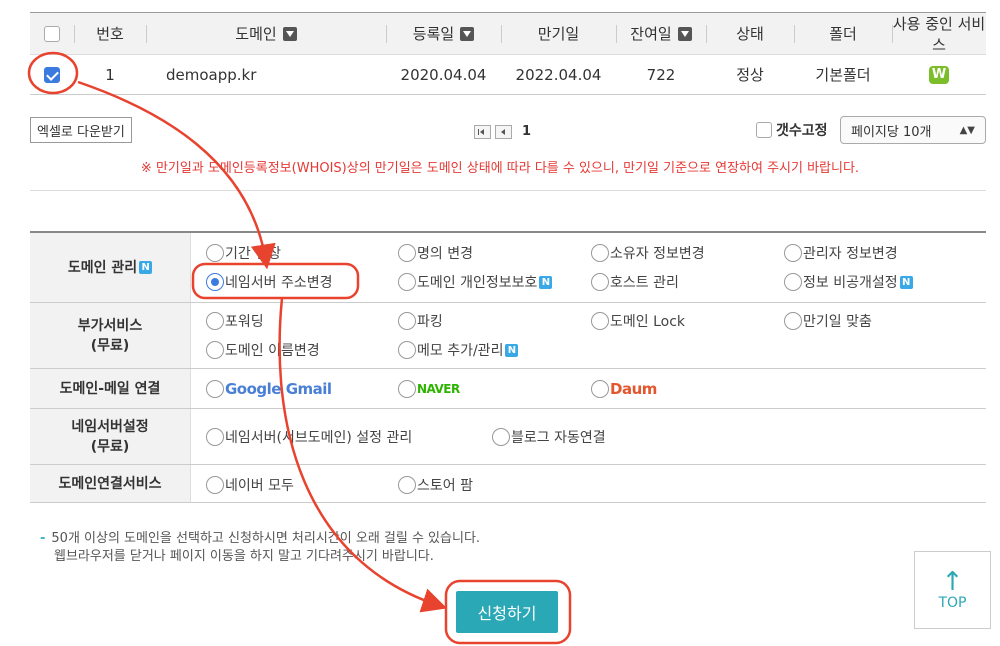 The image size is (1000, 646). I want to click on option-label: 정보 비공개설정, so click(850, 283).